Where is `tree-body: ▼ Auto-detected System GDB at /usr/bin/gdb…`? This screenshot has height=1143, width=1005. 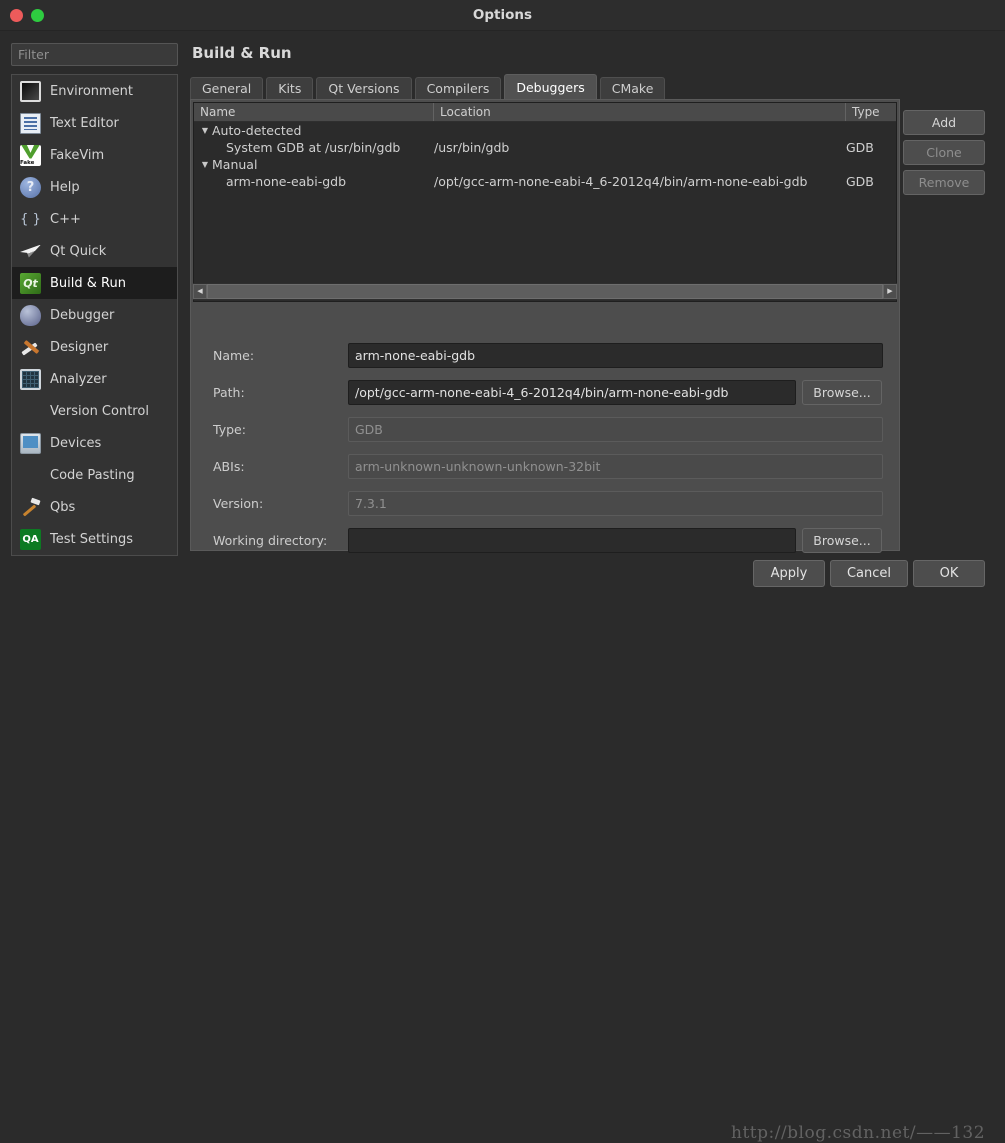
tree-body: ▼ Auto-detected System GDB at /usr/bin/gdb… is located at coordinates (545, 156).